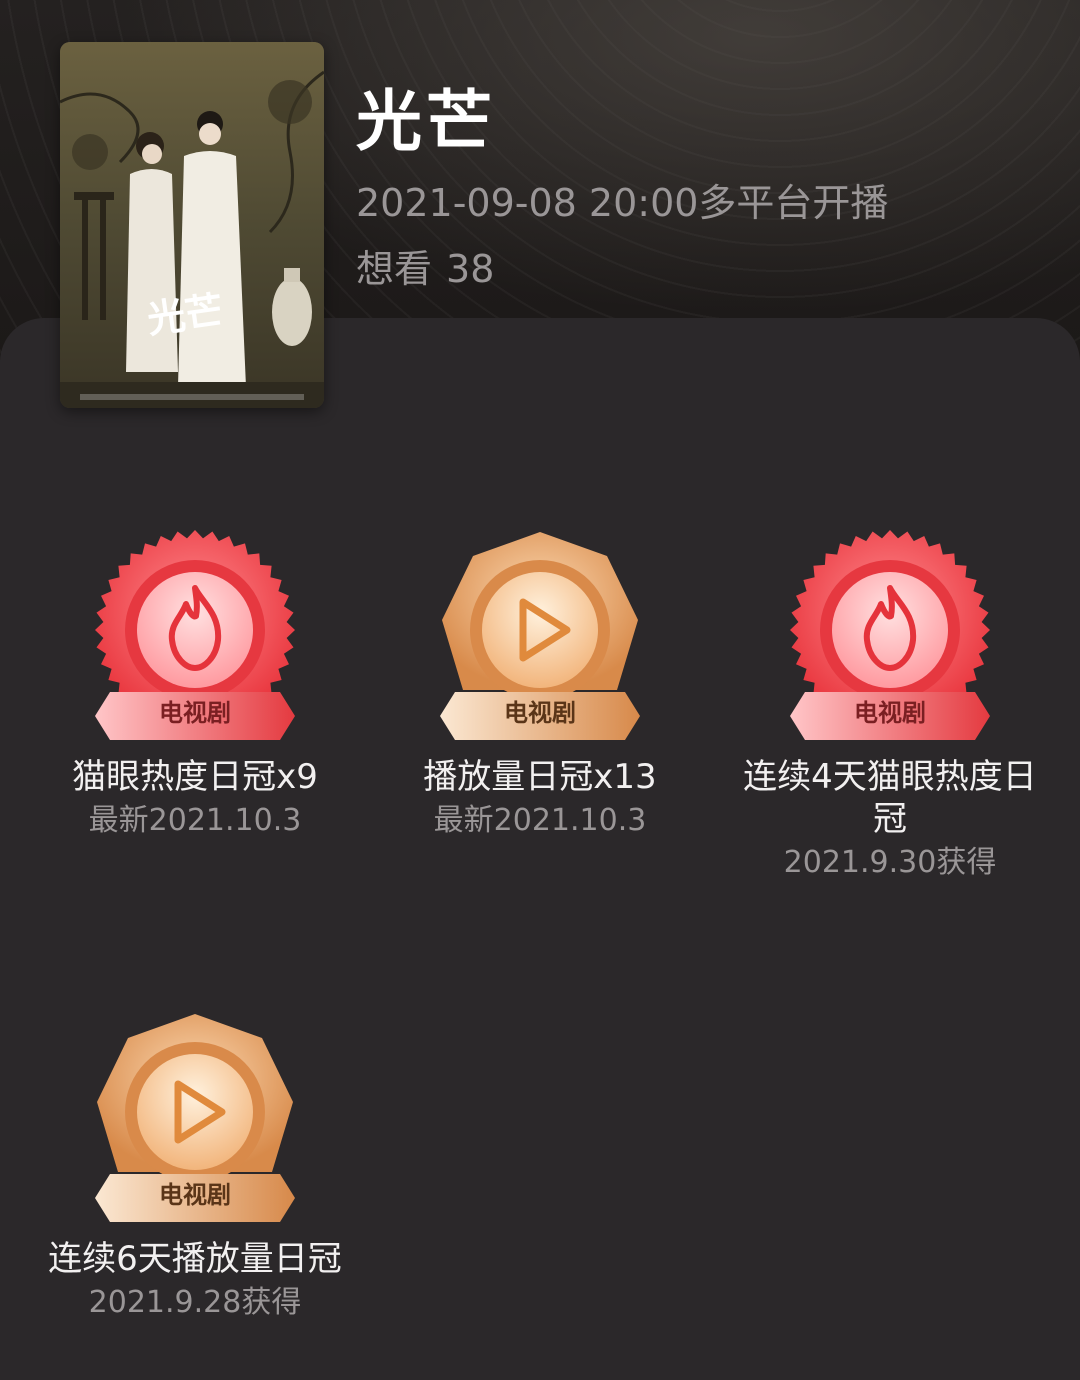 The height and width of the screenshot is (1380, 1080). I want to click on achievement-badge: 电视剧 猫眼热度日冠x9 最新2021.10.3, so click(195, 685).